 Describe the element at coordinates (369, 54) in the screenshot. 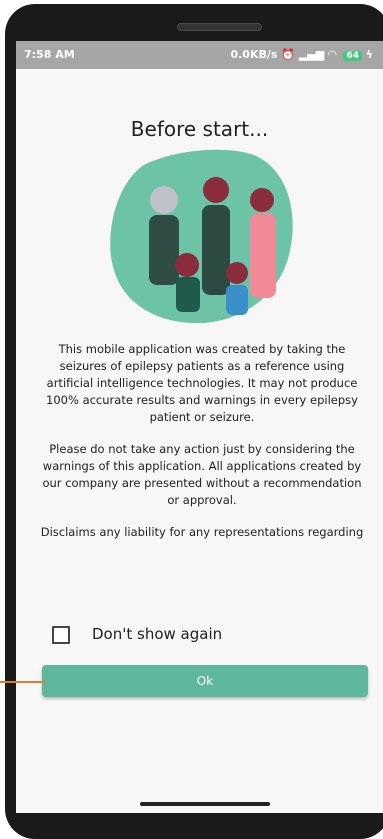

I see `charging-icon: ϟ` at that location.